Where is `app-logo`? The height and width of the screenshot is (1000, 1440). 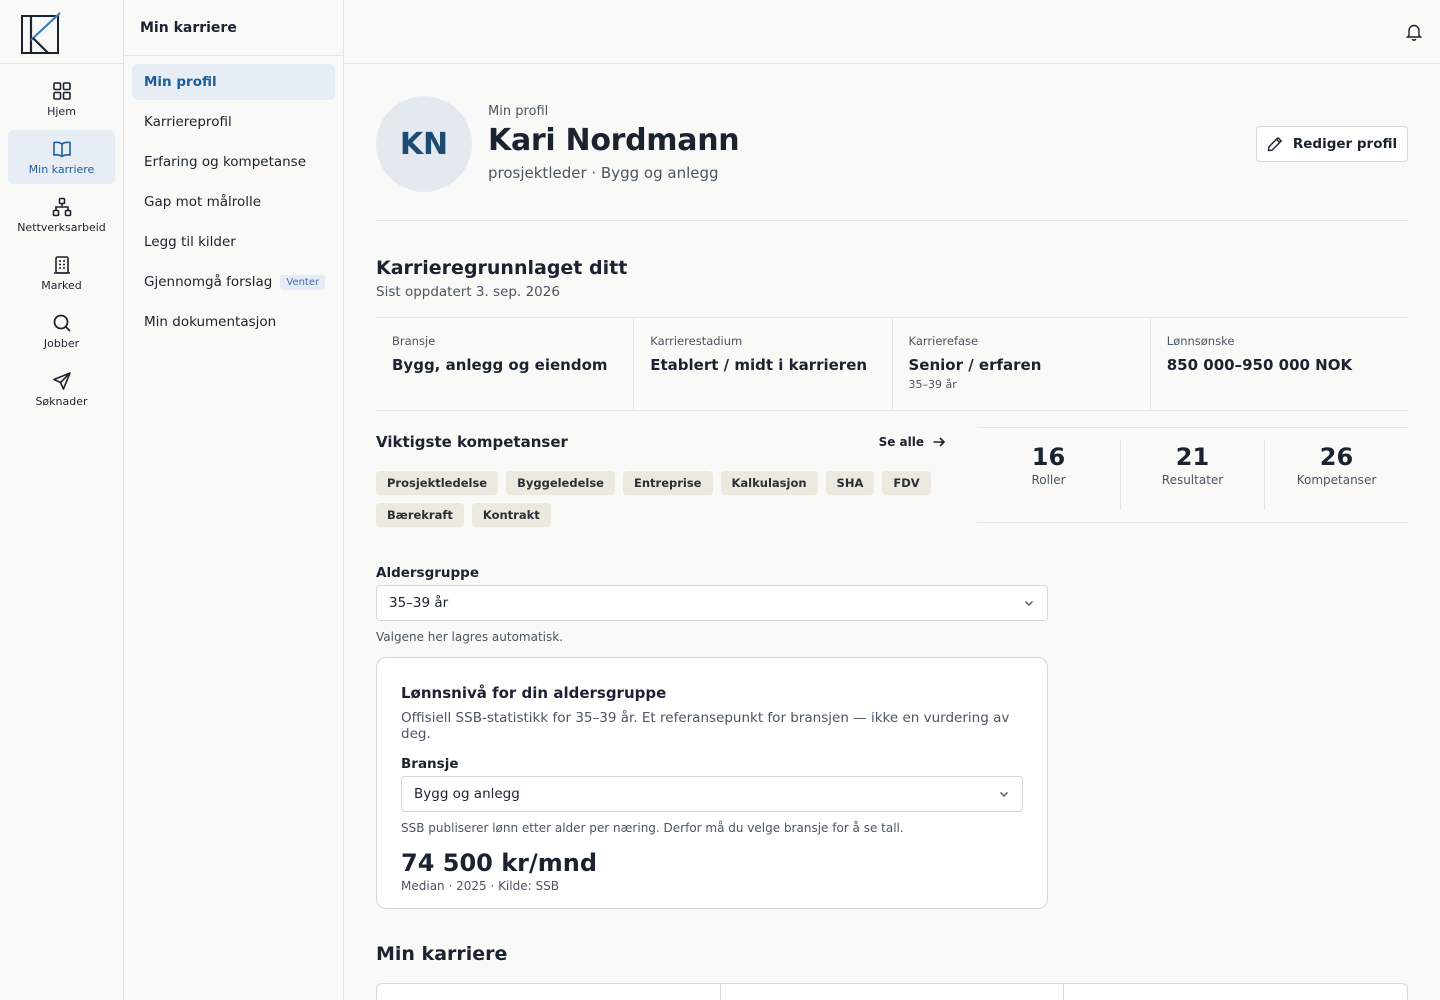 app-logo is located at coordinates (61, 32).